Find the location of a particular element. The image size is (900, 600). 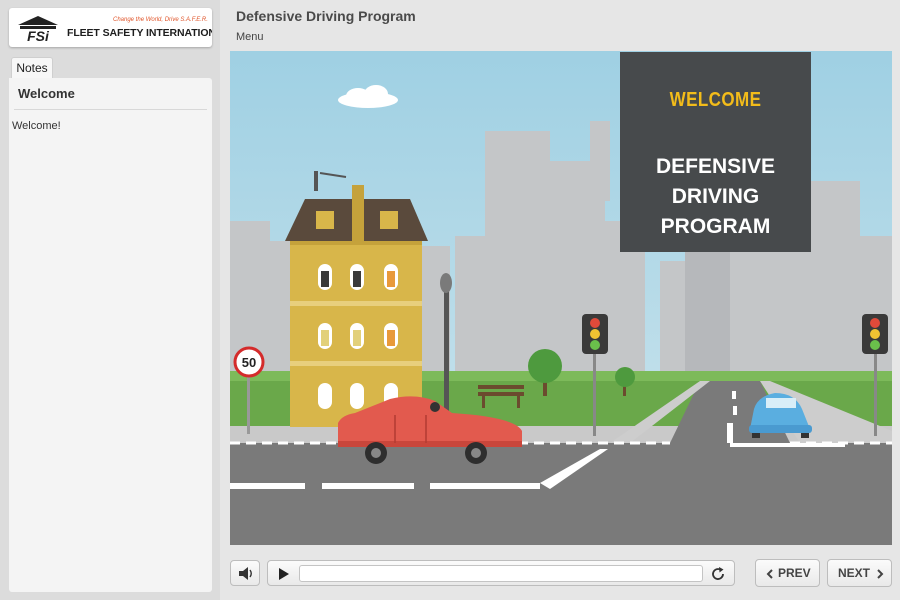

svg-text: 50 is located at coordinates (249, 362).